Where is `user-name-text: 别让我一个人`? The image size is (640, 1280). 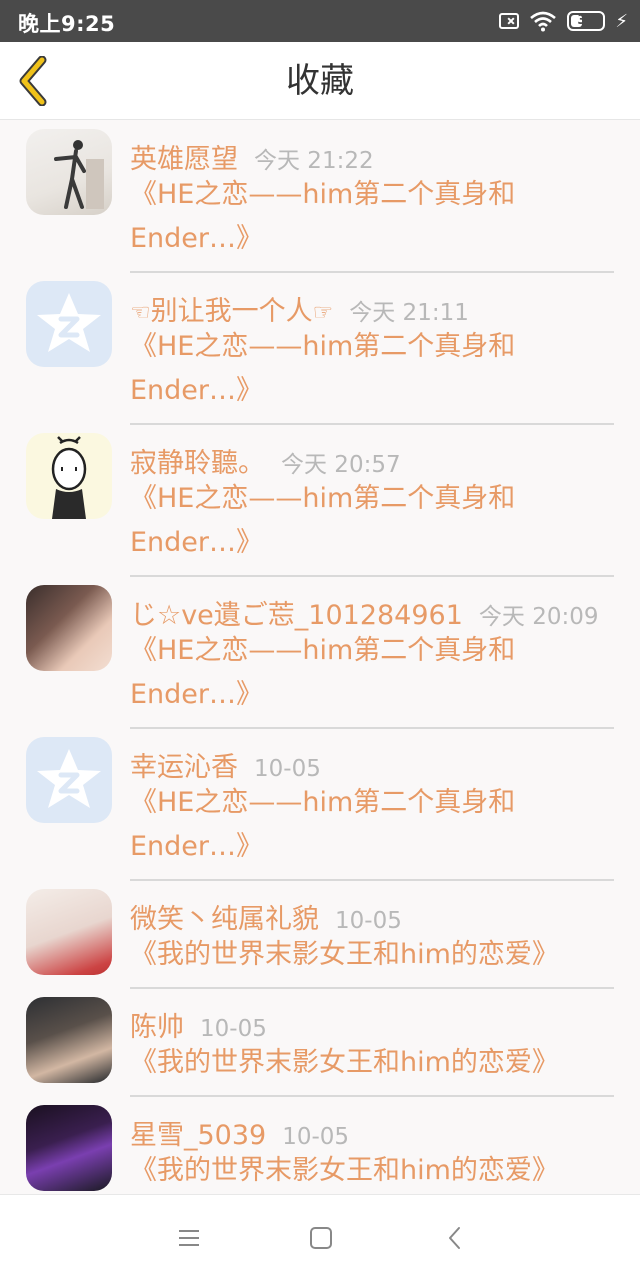 user-name-text: 别让我一个人 is located at coordinates (231, 311).